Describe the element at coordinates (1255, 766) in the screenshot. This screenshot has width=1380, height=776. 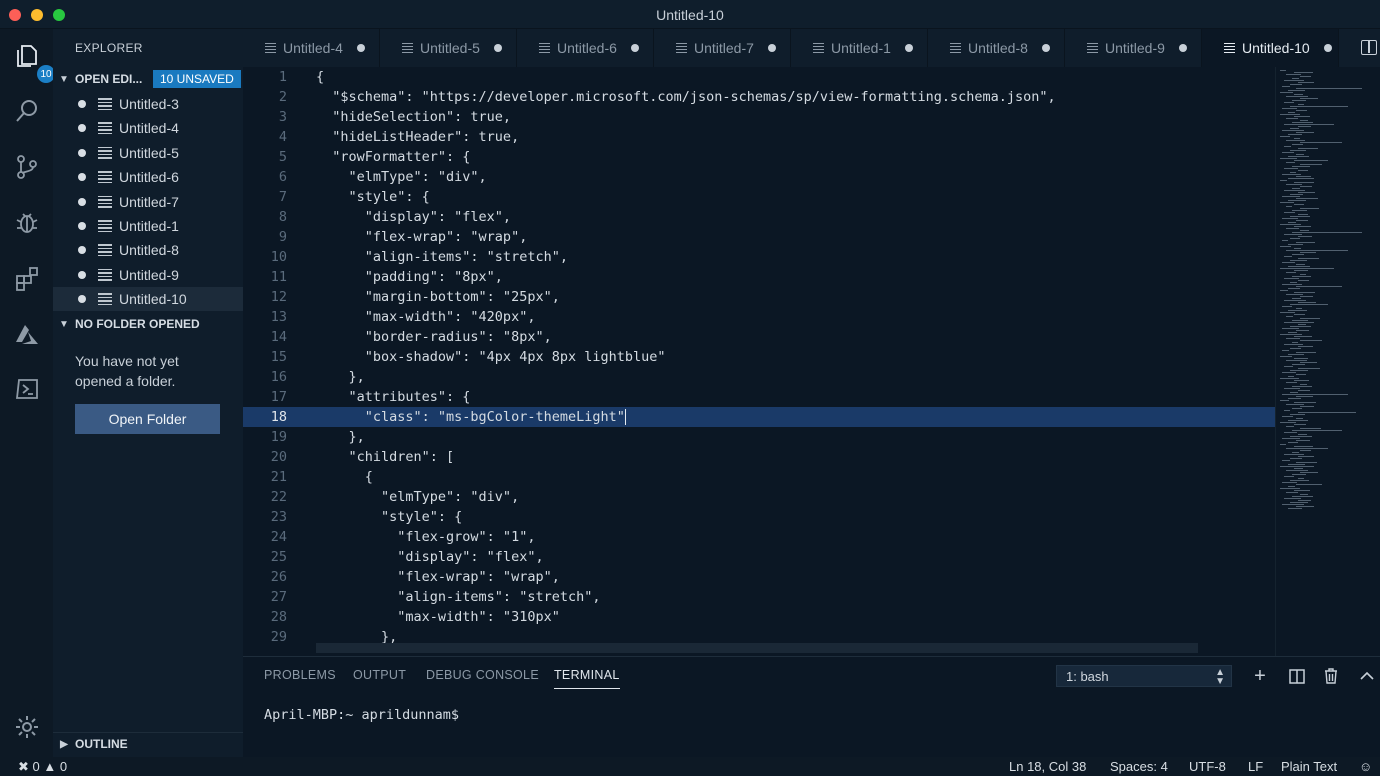
I see `end-of-line: LF` at that location.